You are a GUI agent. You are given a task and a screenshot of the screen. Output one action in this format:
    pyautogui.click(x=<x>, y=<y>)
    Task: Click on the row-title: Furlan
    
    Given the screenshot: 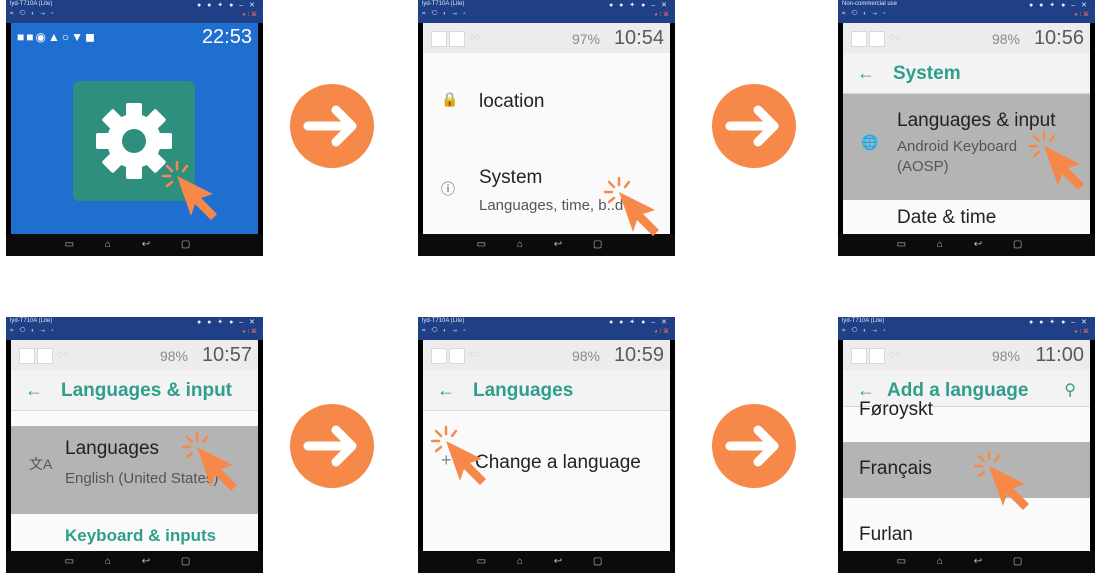 What is the action you would take?
    pyautogui.click(x=886, y=534)
    